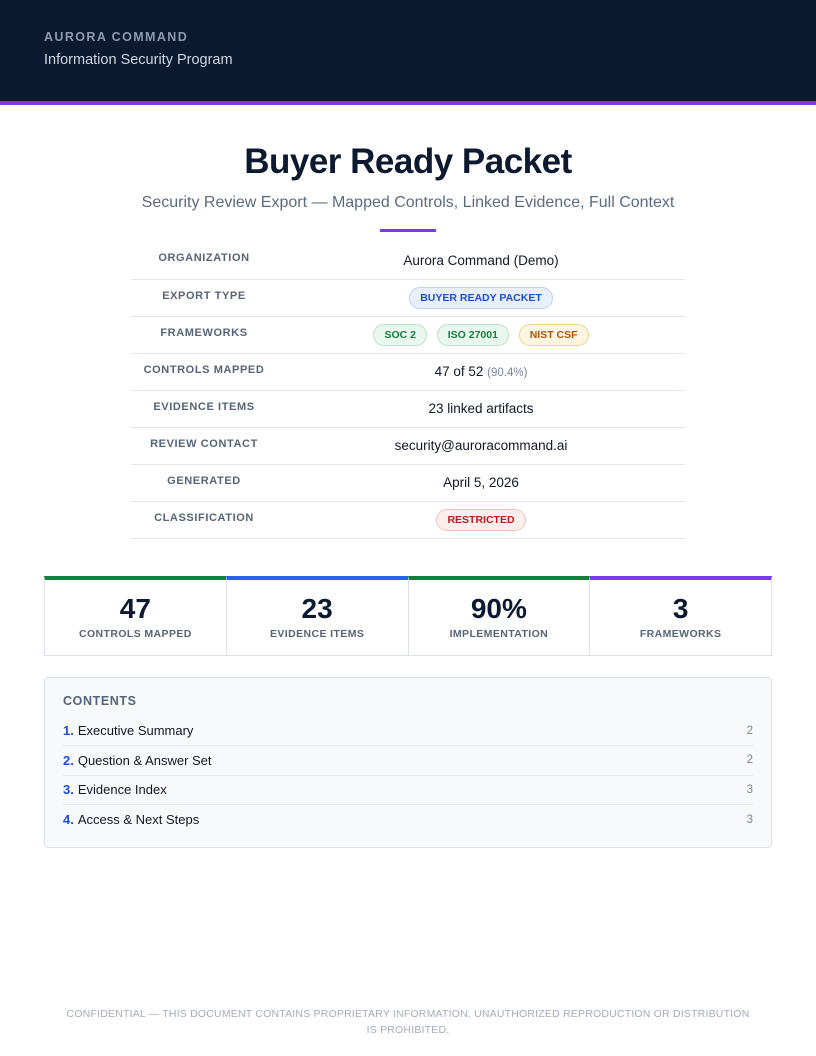  I want to click on header-accent-line, so click(408, 103).